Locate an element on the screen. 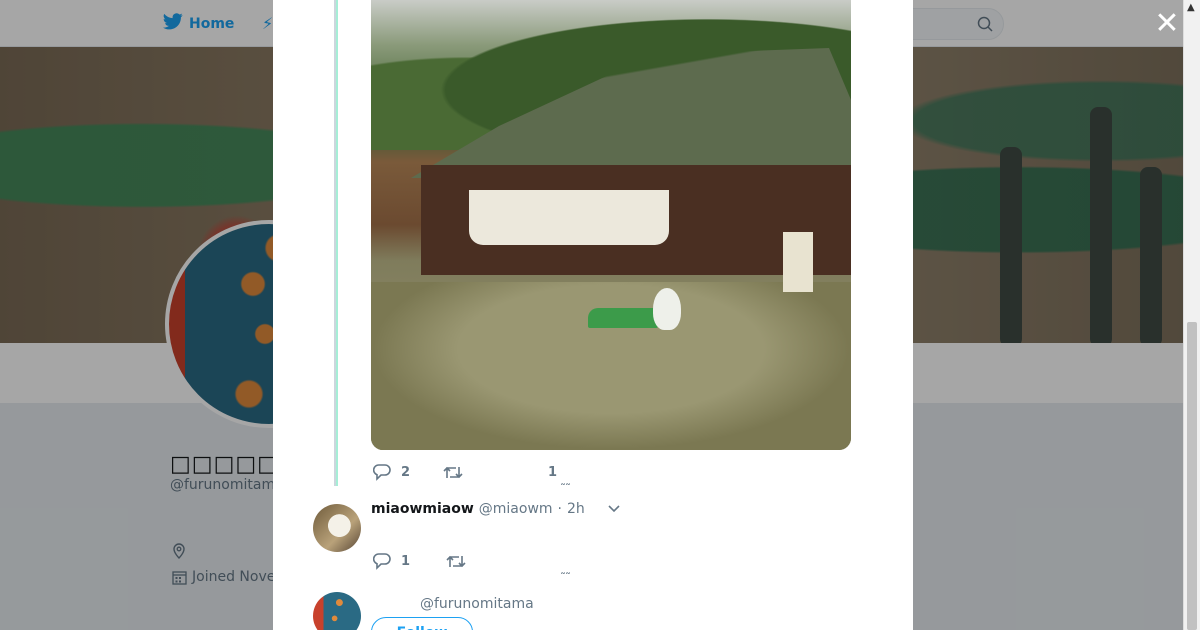 The height and width of the screenshot is (630, 1200). like-button: 1 is located at coordinates (552, 472).